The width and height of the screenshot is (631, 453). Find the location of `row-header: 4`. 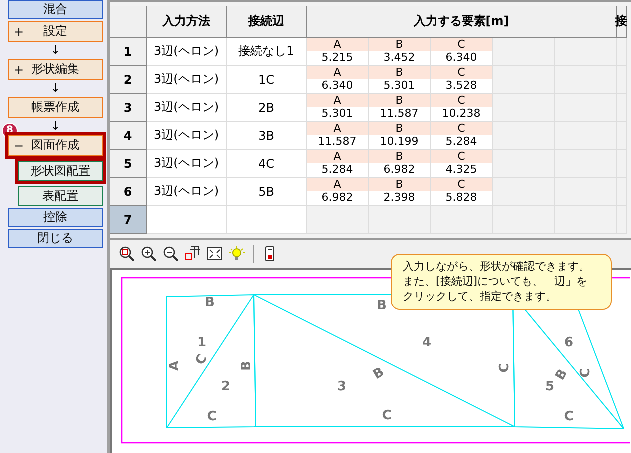

row-header: 4 is located at coordinates (128, 136).